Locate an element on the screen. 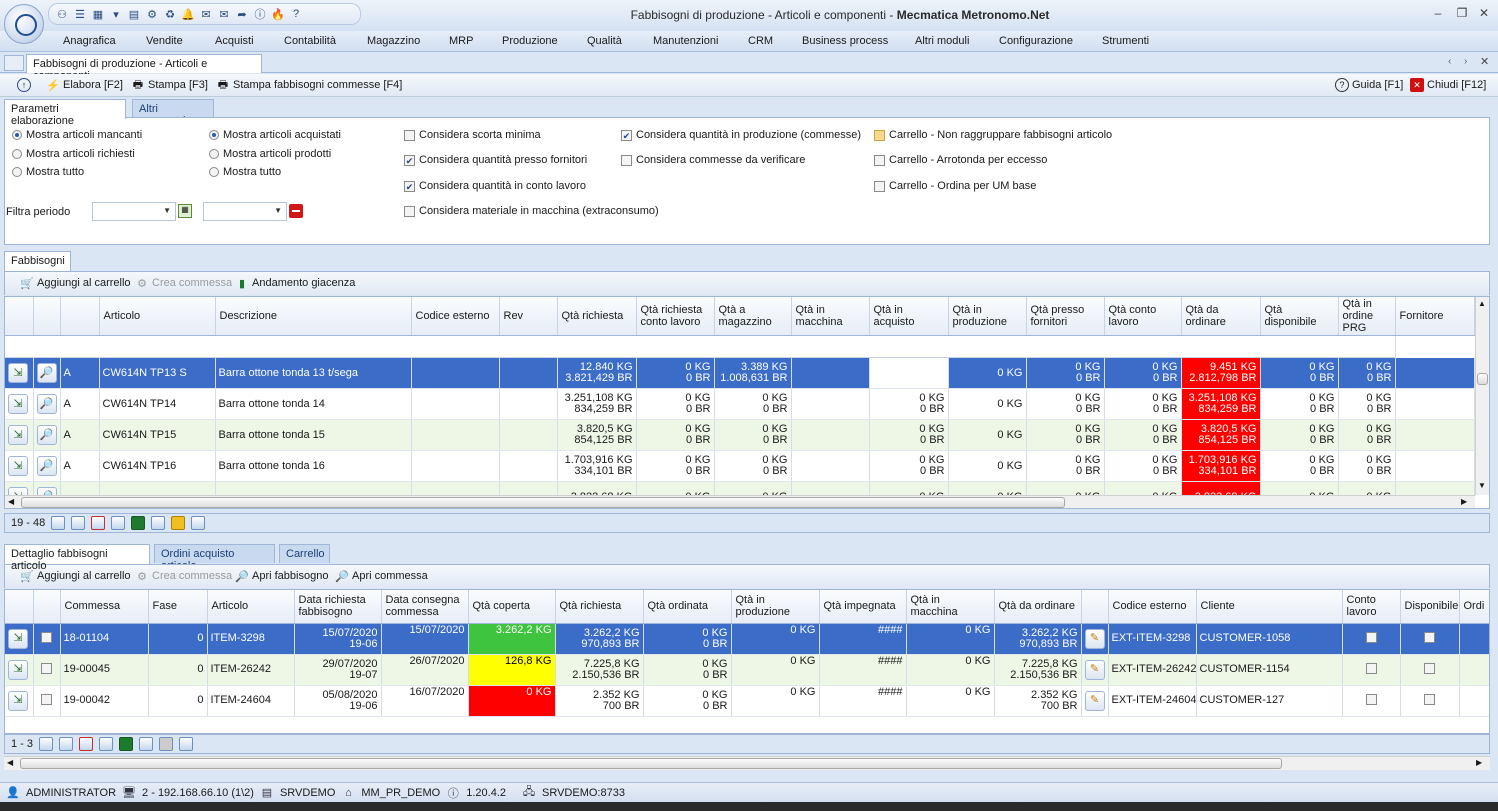 Image resolution: width=1498 pixels, height=811 pixels. stampa-commesse-button: 🖶 Stampa fabbisogni commesse [F4] is located at coordinates (309, 85).